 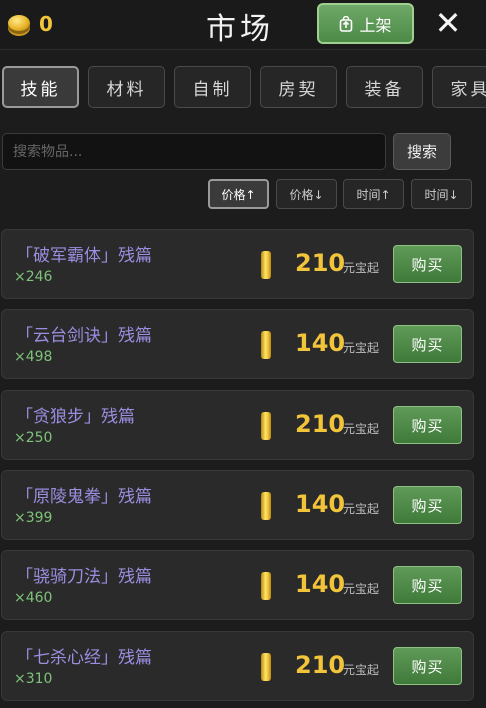 I want to click on tab-label: 材料, so click(x=126, y=89).